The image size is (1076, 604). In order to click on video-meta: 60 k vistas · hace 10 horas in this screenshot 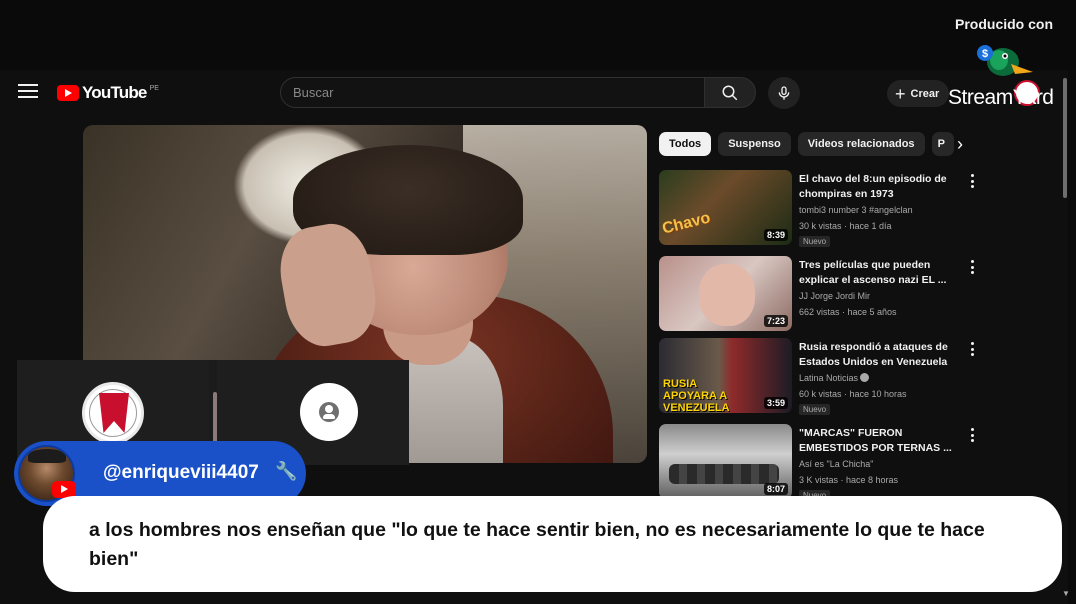, I will do `click(853, 394)`.